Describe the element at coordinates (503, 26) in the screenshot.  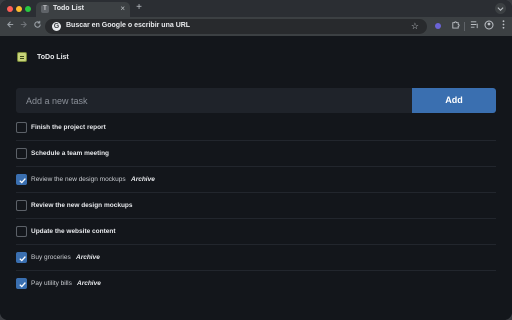
I see `menu-icon` at that location.